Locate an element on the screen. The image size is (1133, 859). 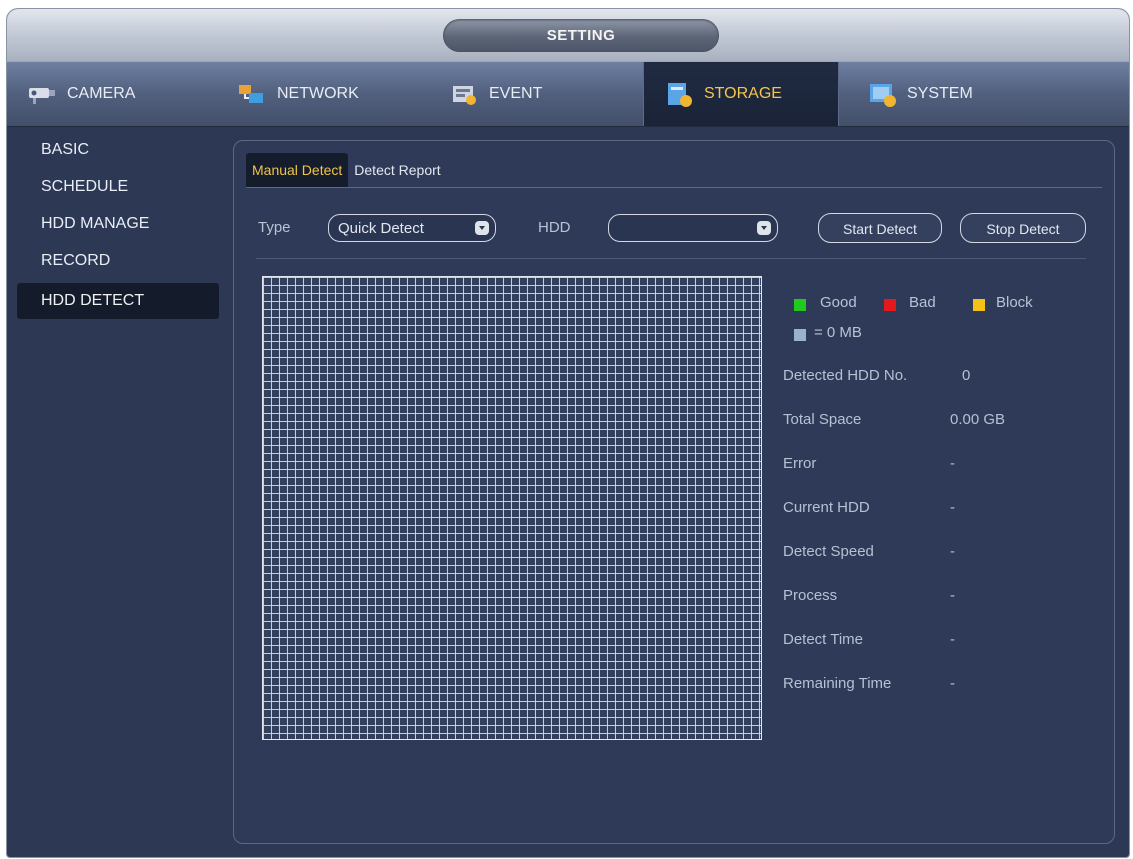
sidebar-item-basic: BASIC is located at coordinates (53, 150).